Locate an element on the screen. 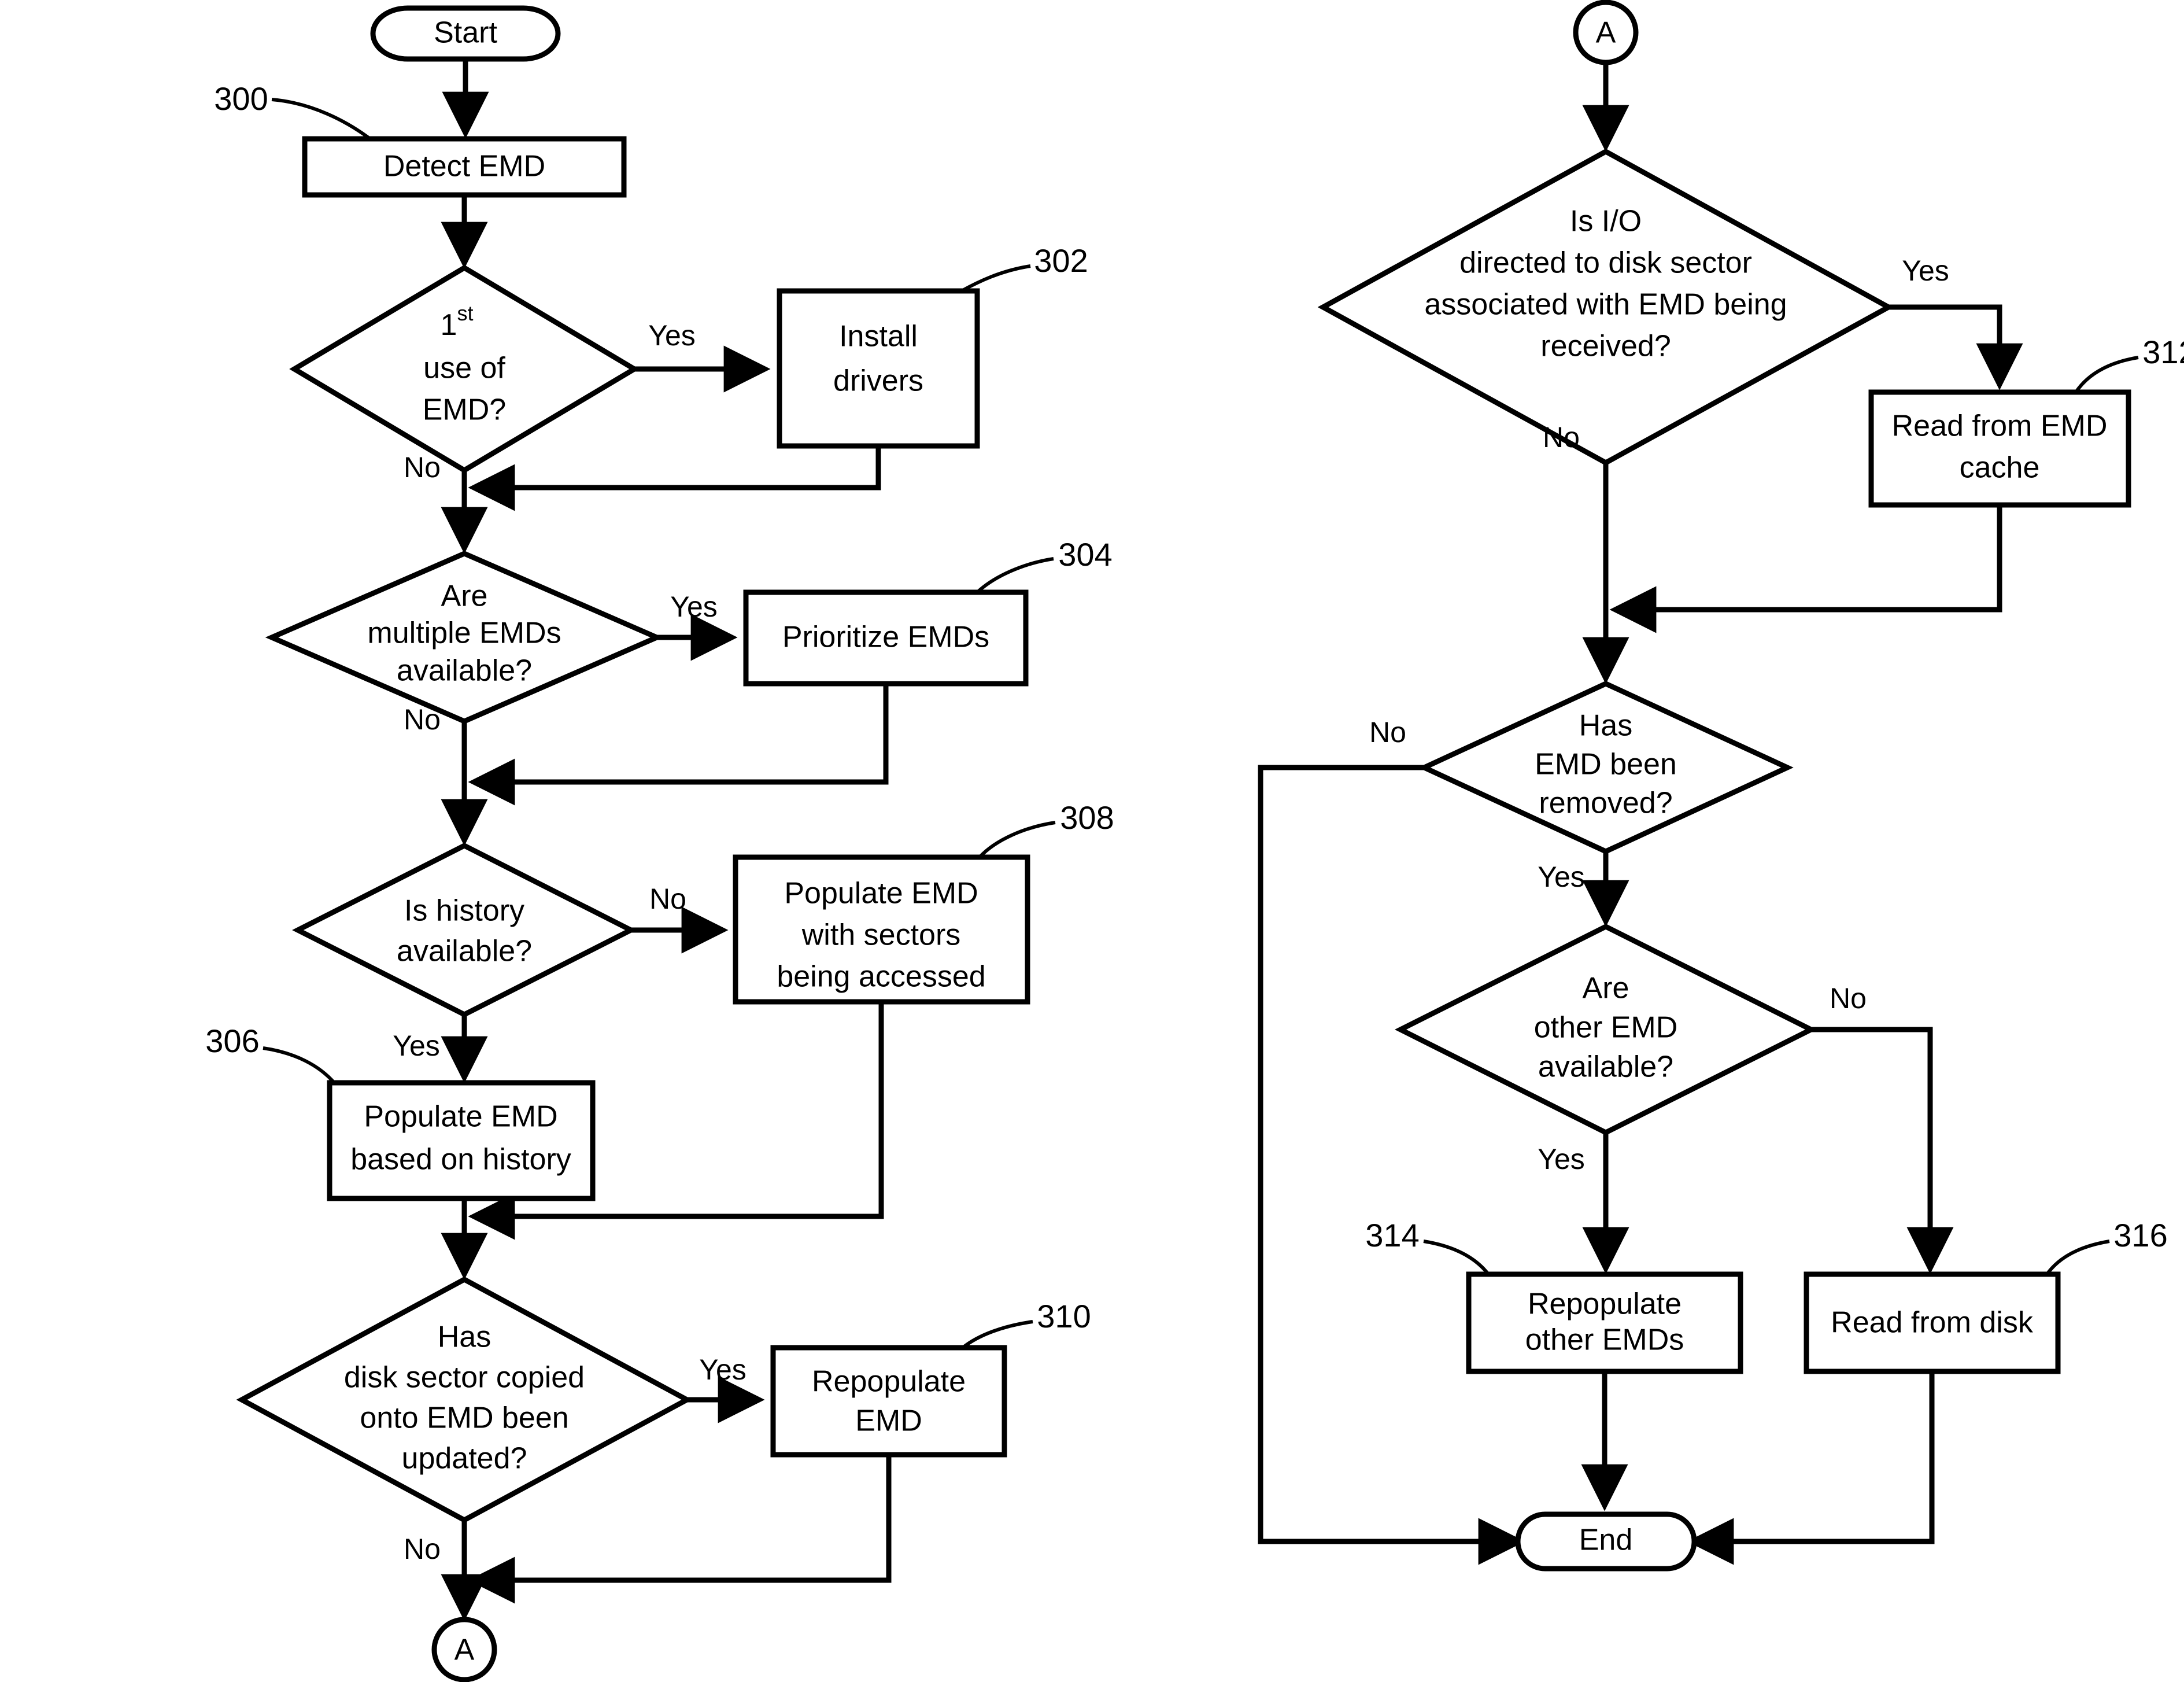  edge-label-io-no: No is located at coordinates (1562, 437).